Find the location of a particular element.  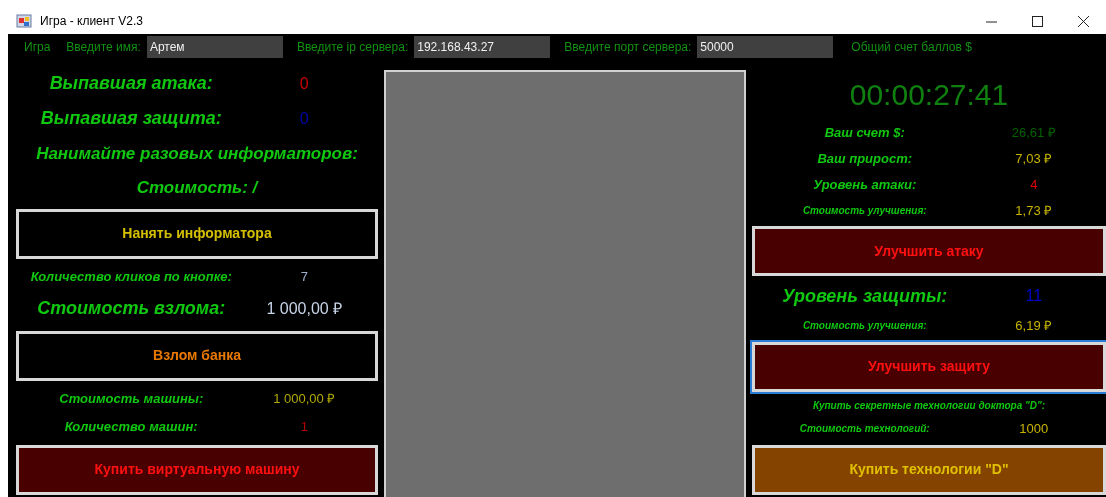

menu-item: Игра is located at coordinates (37, 47).